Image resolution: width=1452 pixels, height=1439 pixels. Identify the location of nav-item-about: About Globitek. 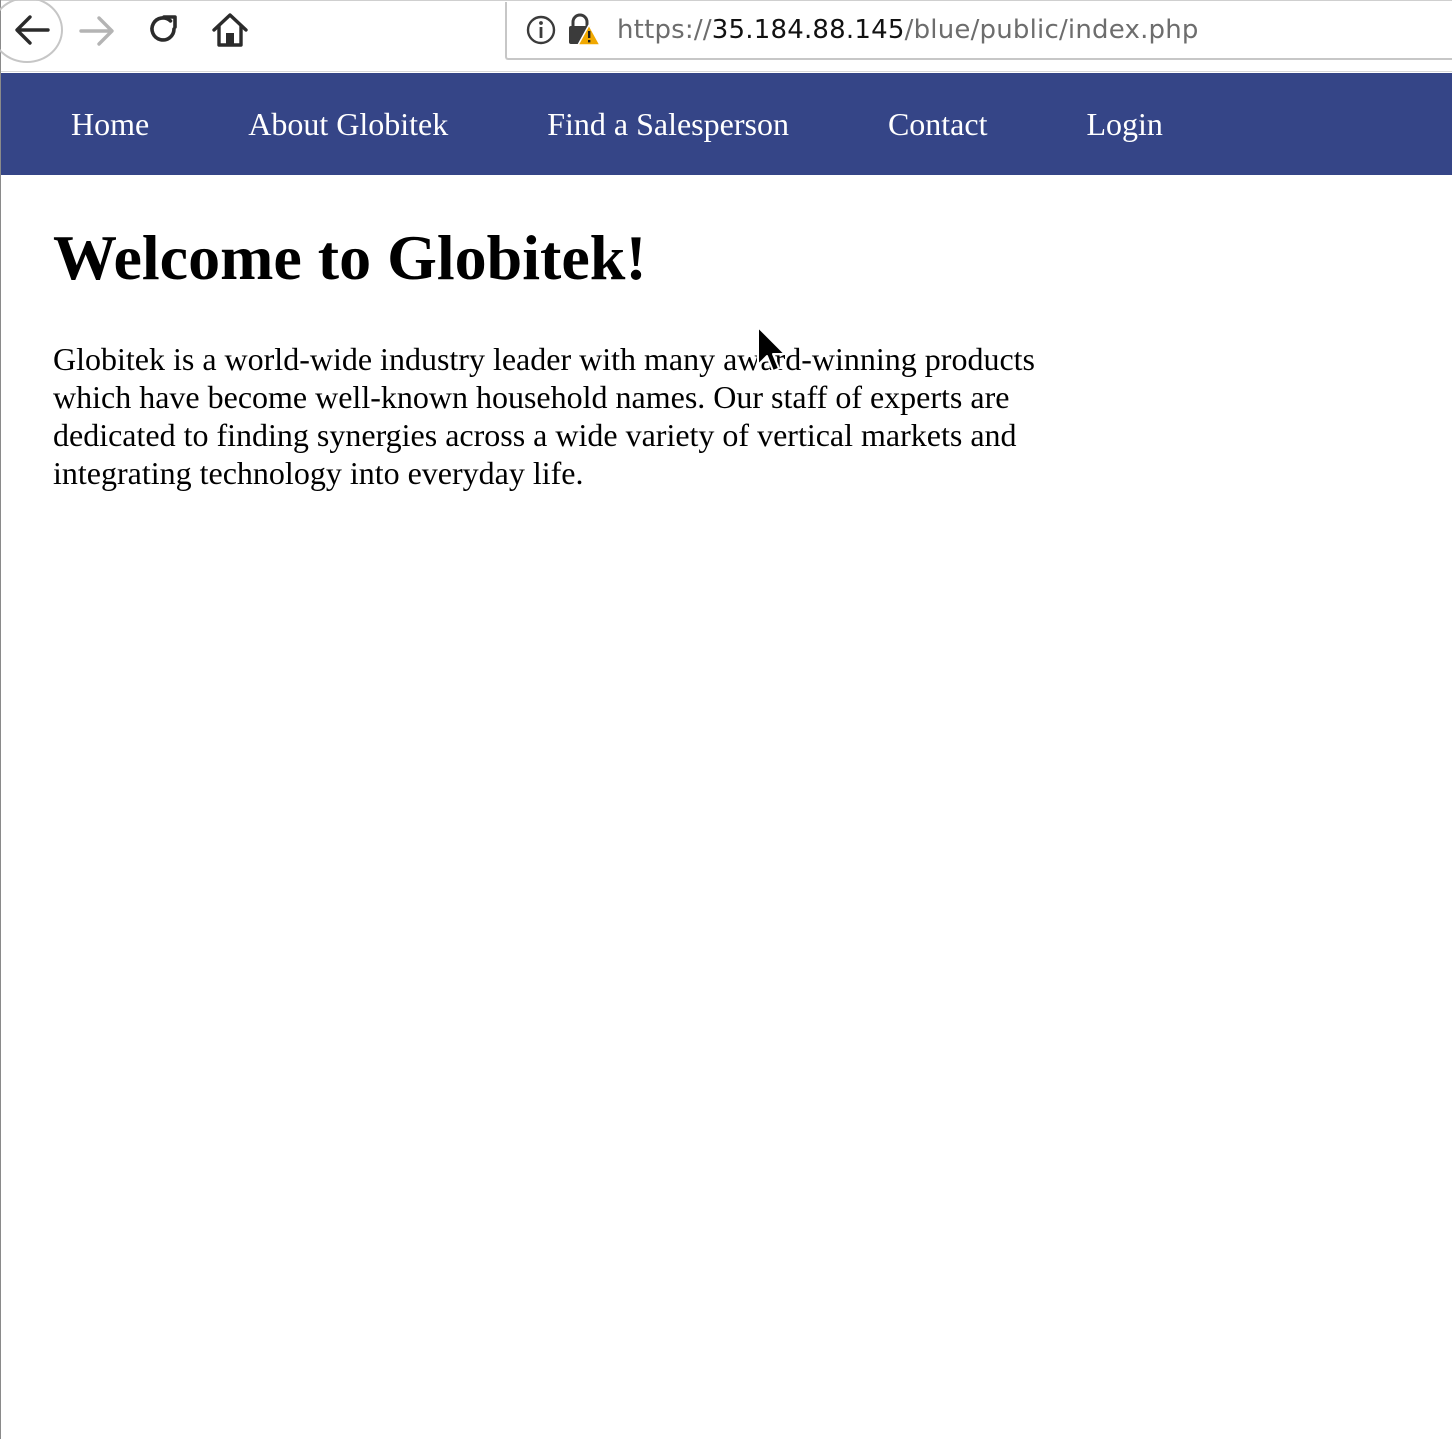
(348, 124).